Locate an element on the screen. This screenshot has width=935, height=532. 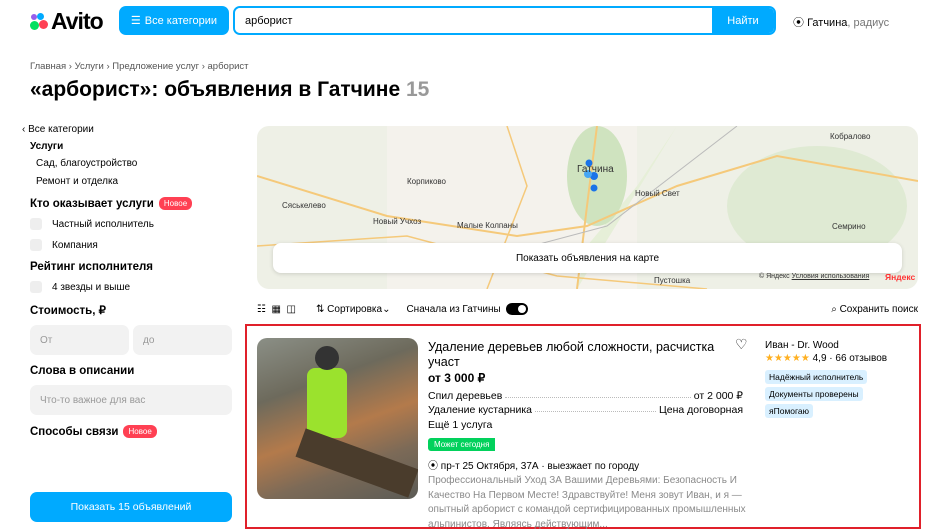
map-view-icon: ◫ is located at coordinates (291, 309).